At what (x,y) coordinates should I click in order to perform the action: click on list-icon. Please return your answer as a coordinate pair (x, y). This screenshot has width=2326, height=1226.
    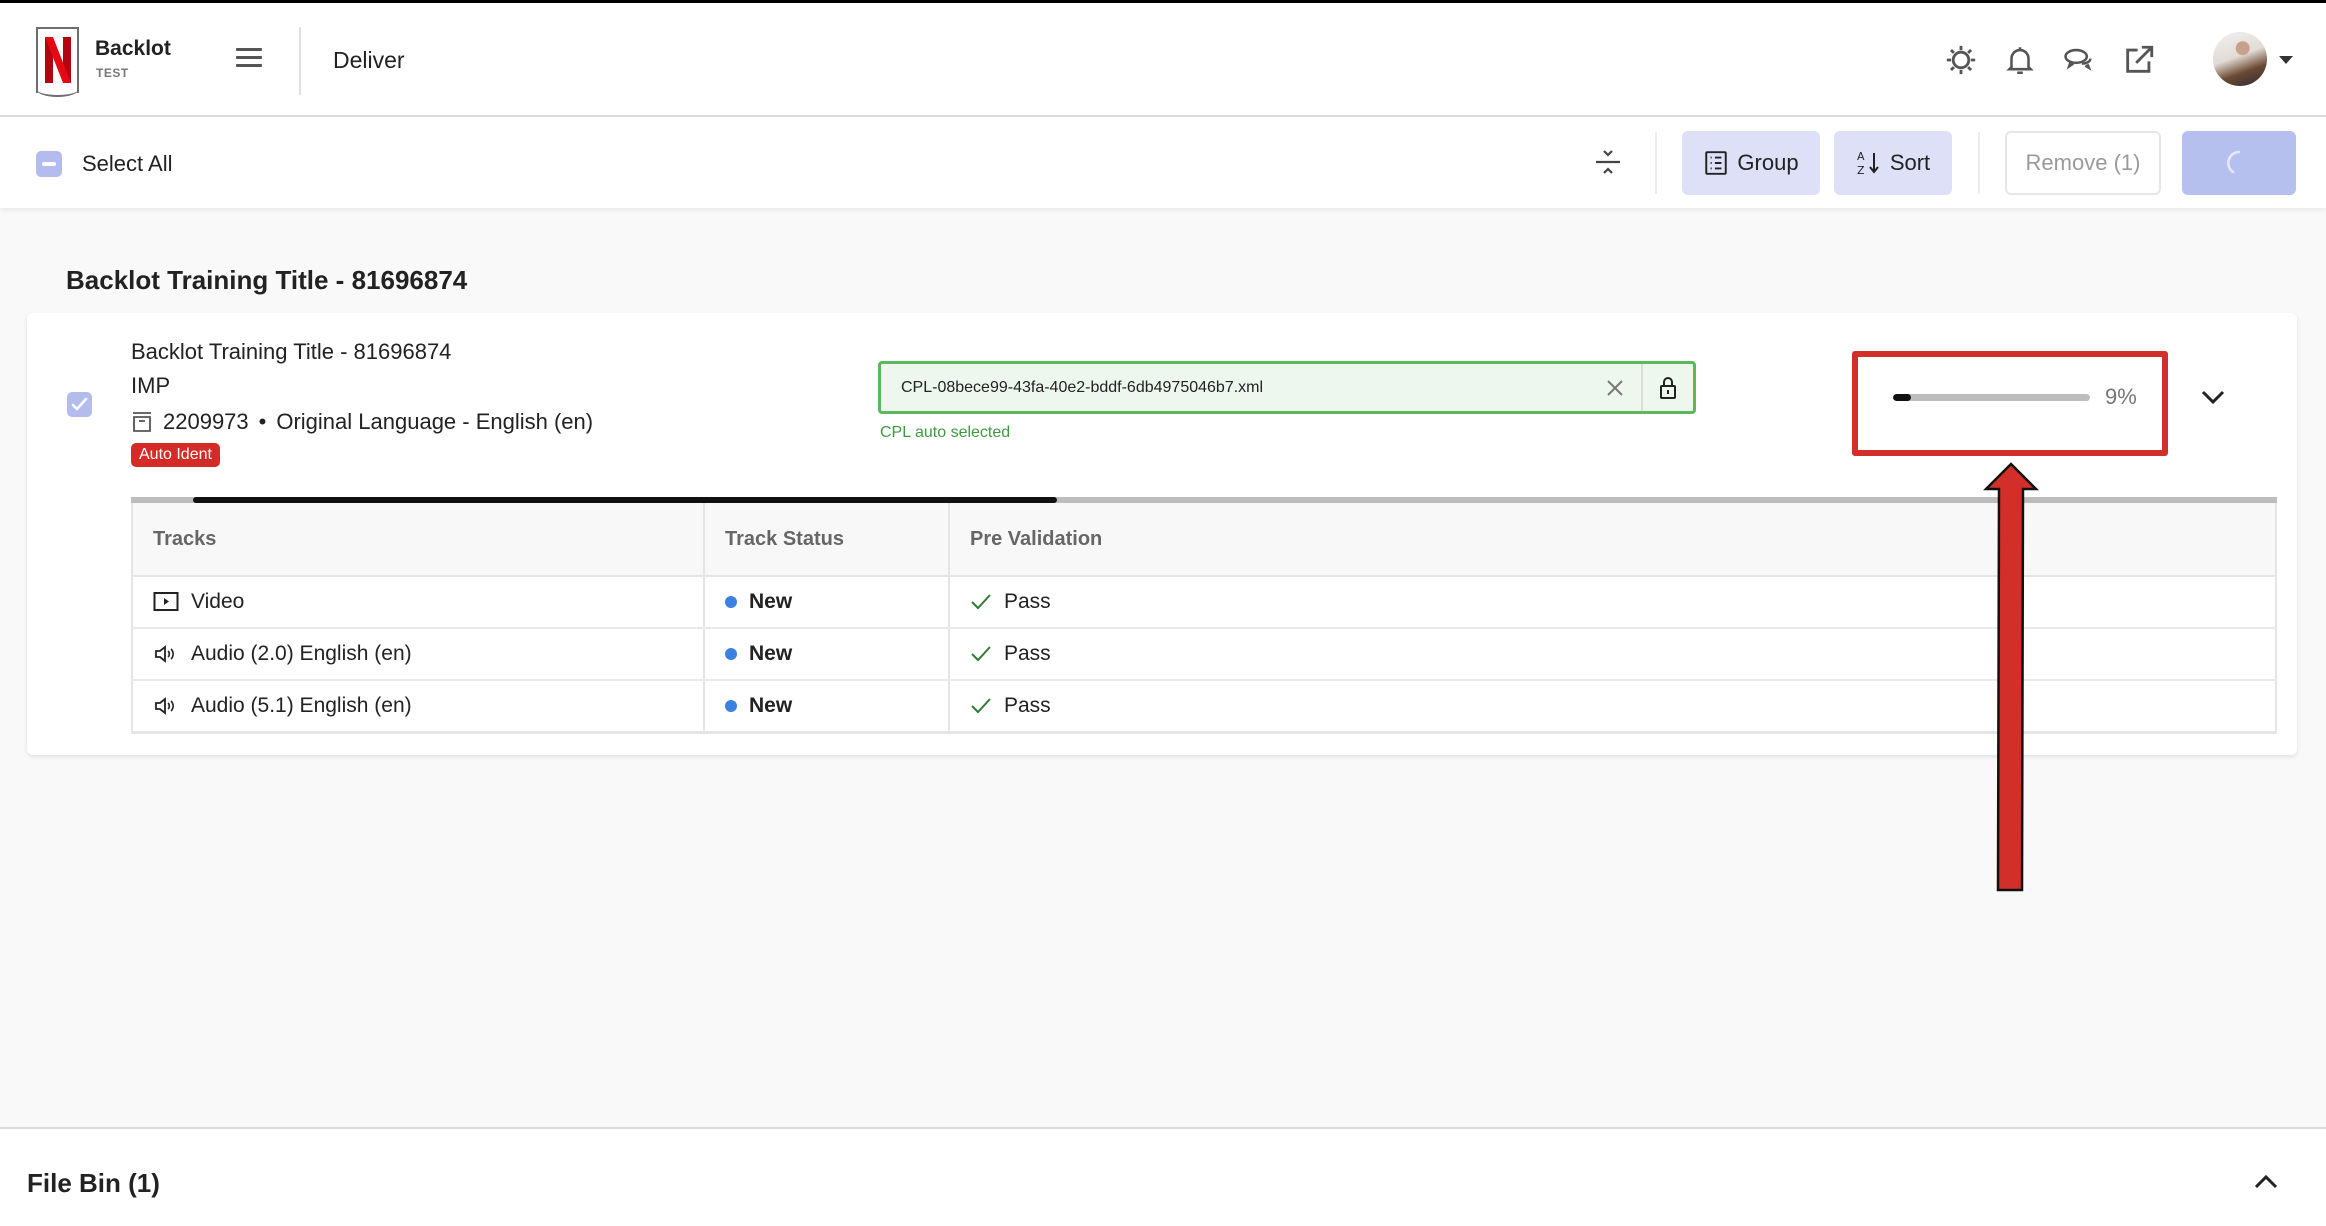
    Looking at the image, I should click on (1716, 163).